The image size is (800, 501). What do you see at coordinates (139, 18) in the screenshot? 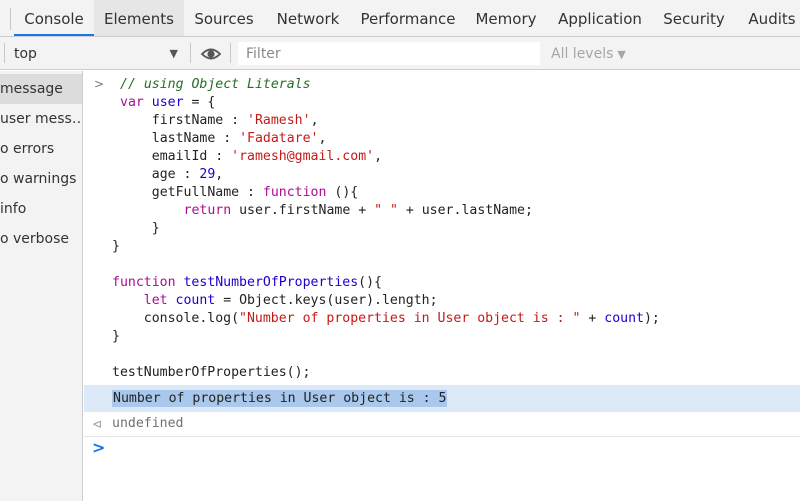
I see `tab-elements: Elements` at bounding box center [139, 18].